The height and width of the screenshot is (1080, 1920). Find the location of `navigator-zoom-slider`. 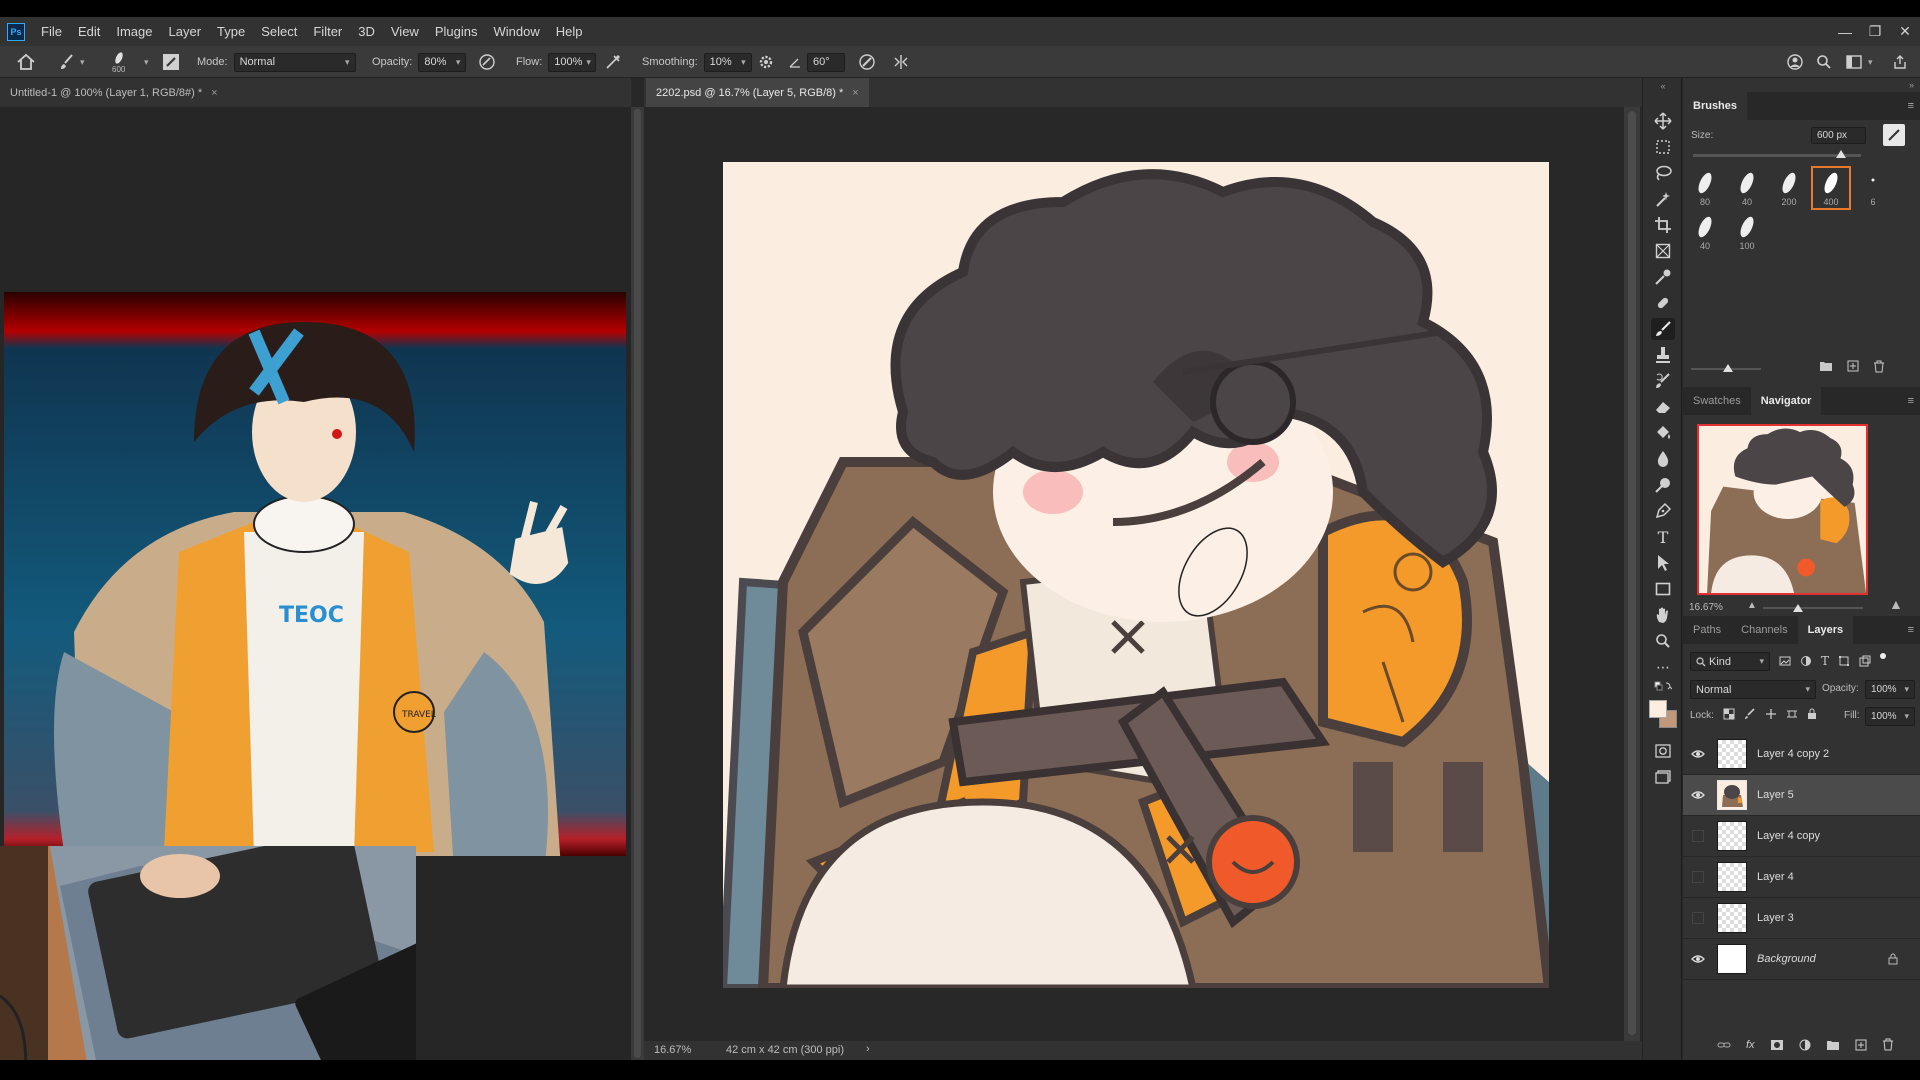

navigator-zoom-slider is located at coordinates (1813, 608).